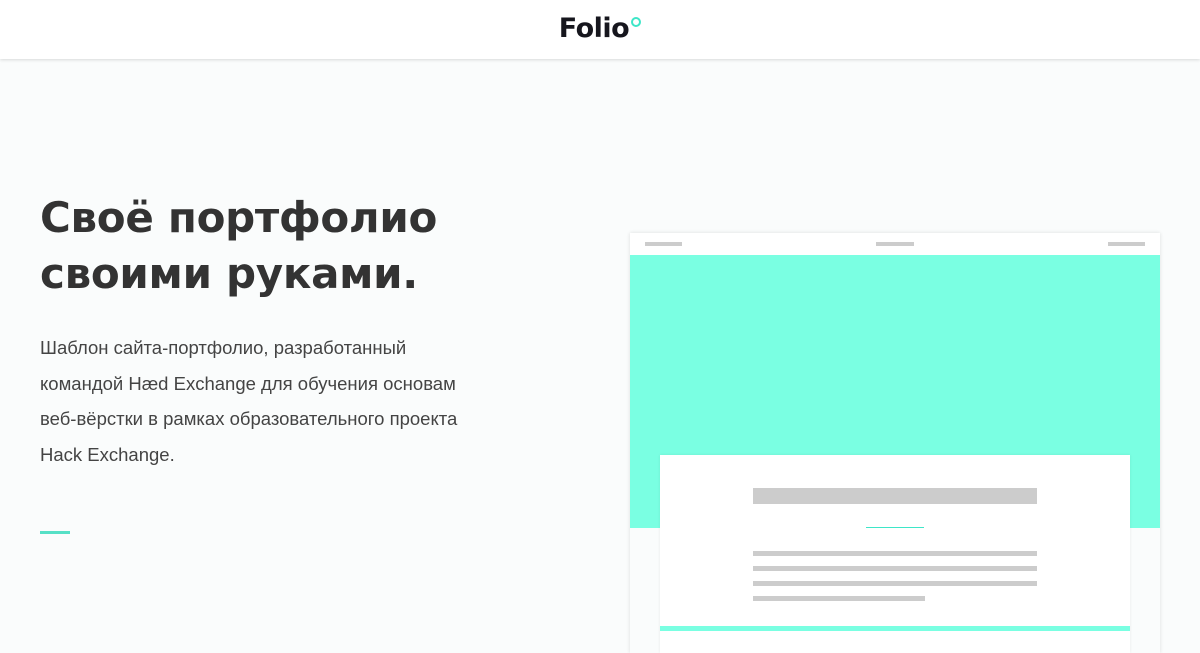 This screenshot has height=653, width=1200. I want to click on mockup-accent-line, so click(895, 527).